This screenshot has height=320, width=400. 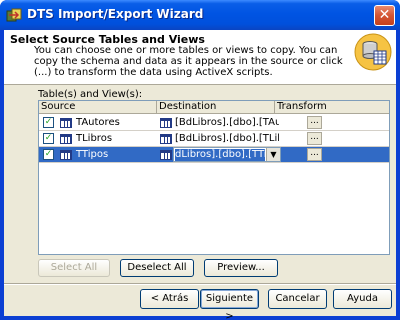 I want to click on destination-dropdown: dLibros].[dbo].[TTipos] ▼, so click(x=227, y=154).